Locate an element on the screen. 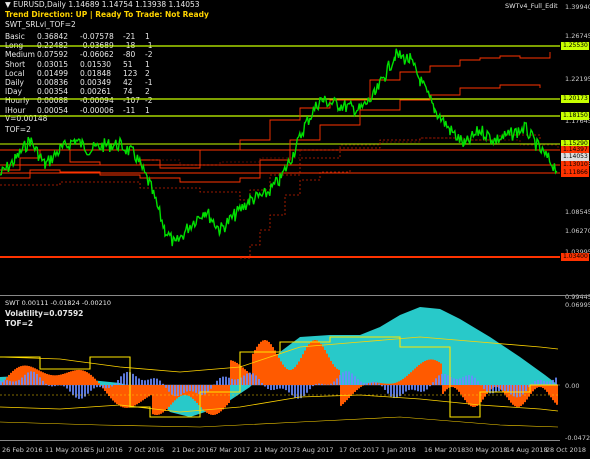 The height and width of the screenshot is (459, 590). date-label: 28 Oct 2018 is located at coordinates (565, 450).